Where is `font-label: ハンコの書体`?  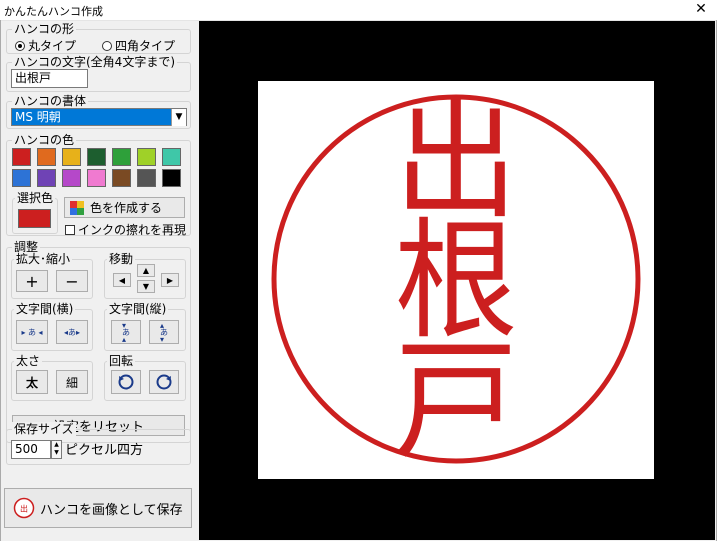
font-label: ハンコの書体 is located at coordinates (50, 101).